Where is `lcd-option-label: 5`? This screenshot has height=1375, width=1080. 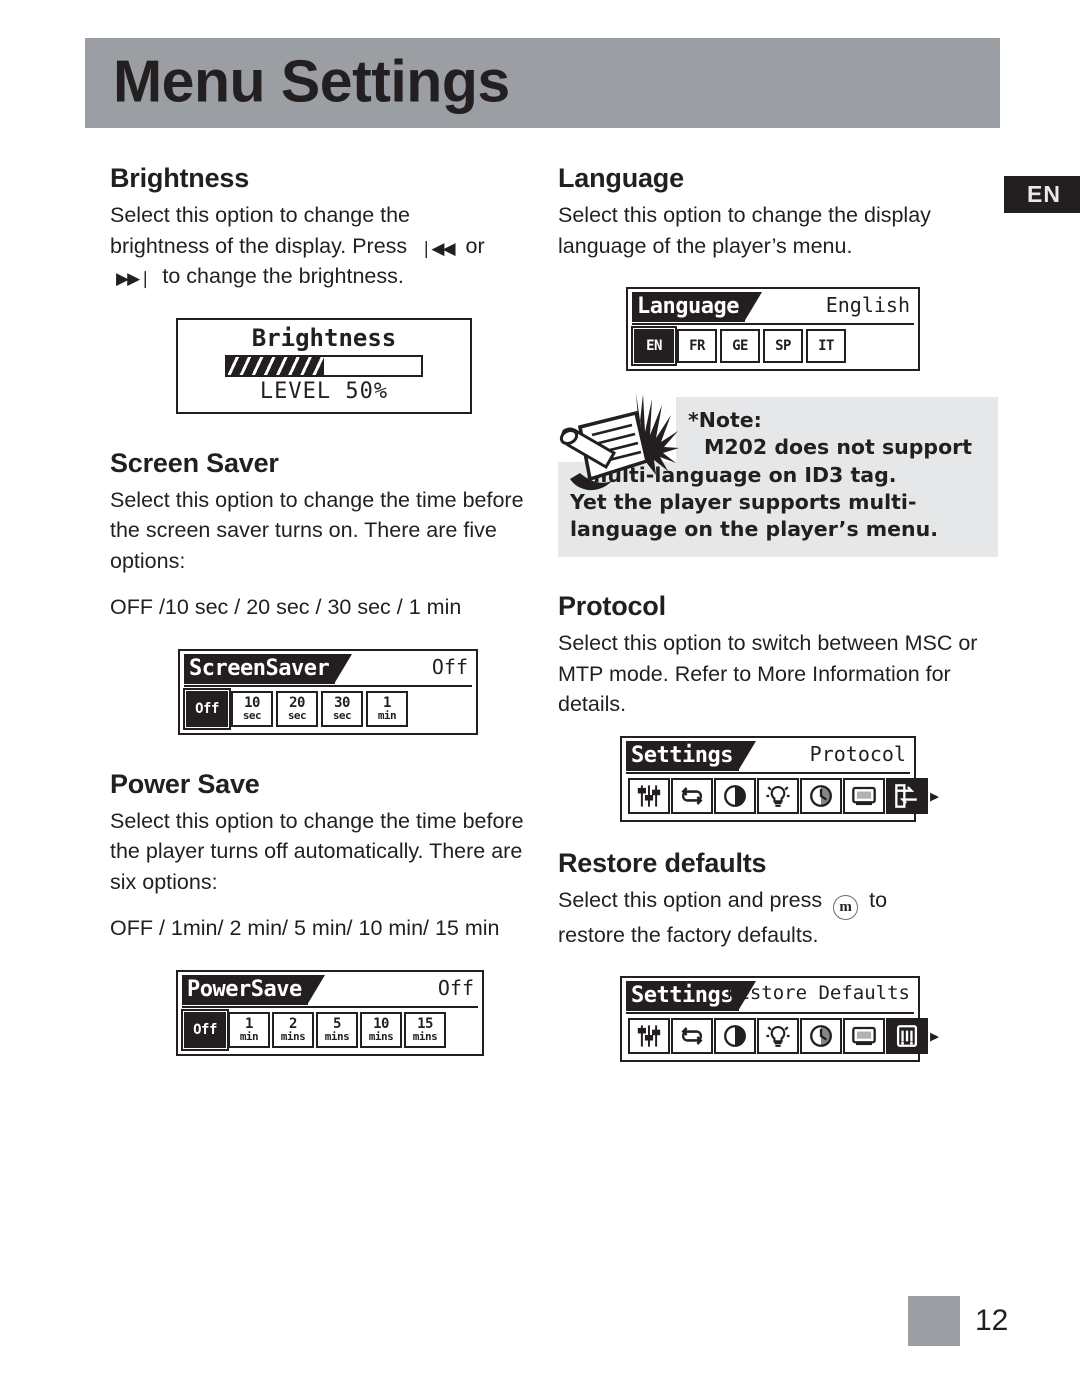
lcd-option-label: 5 is located at coordinates (337, 1024).